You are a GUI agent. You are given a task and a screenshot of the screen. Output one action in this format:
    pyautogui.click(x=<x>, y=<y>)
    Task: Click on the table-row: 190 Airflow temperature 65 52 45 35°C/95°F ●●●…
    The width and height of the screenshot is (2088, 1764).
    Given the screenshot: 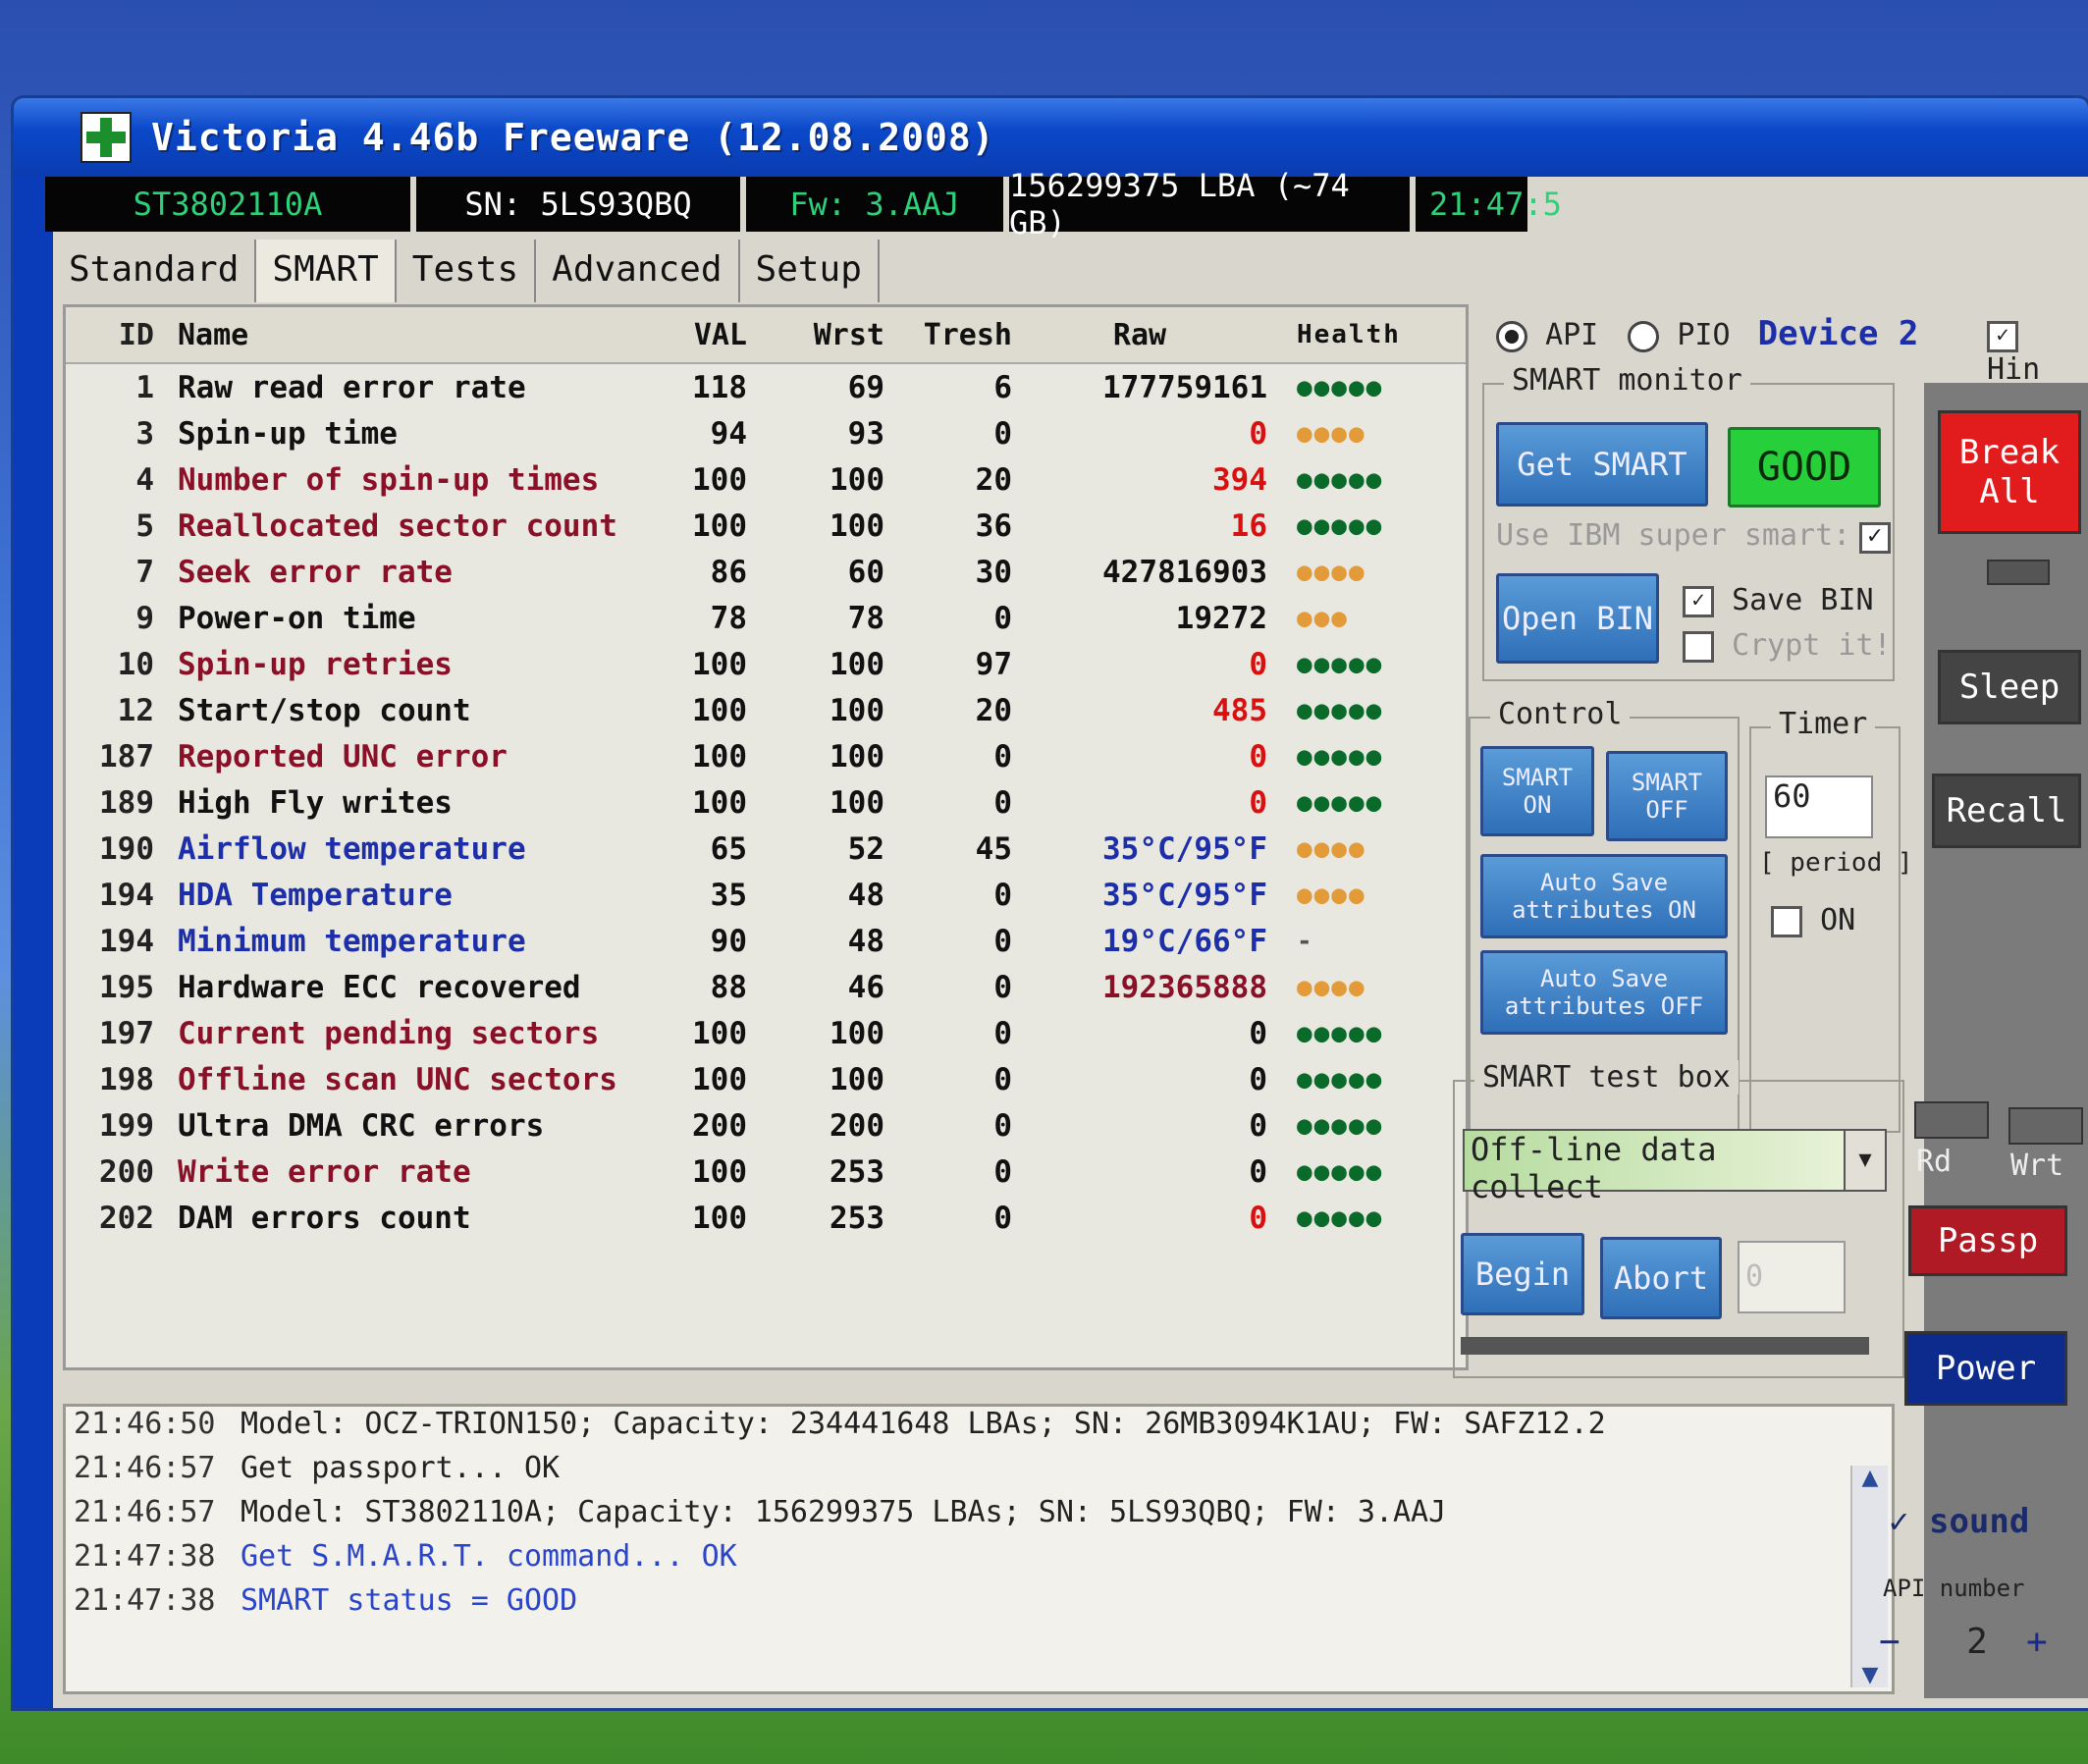 What is the action you would take?
    pyautogui.click(x=766, y=849)
    